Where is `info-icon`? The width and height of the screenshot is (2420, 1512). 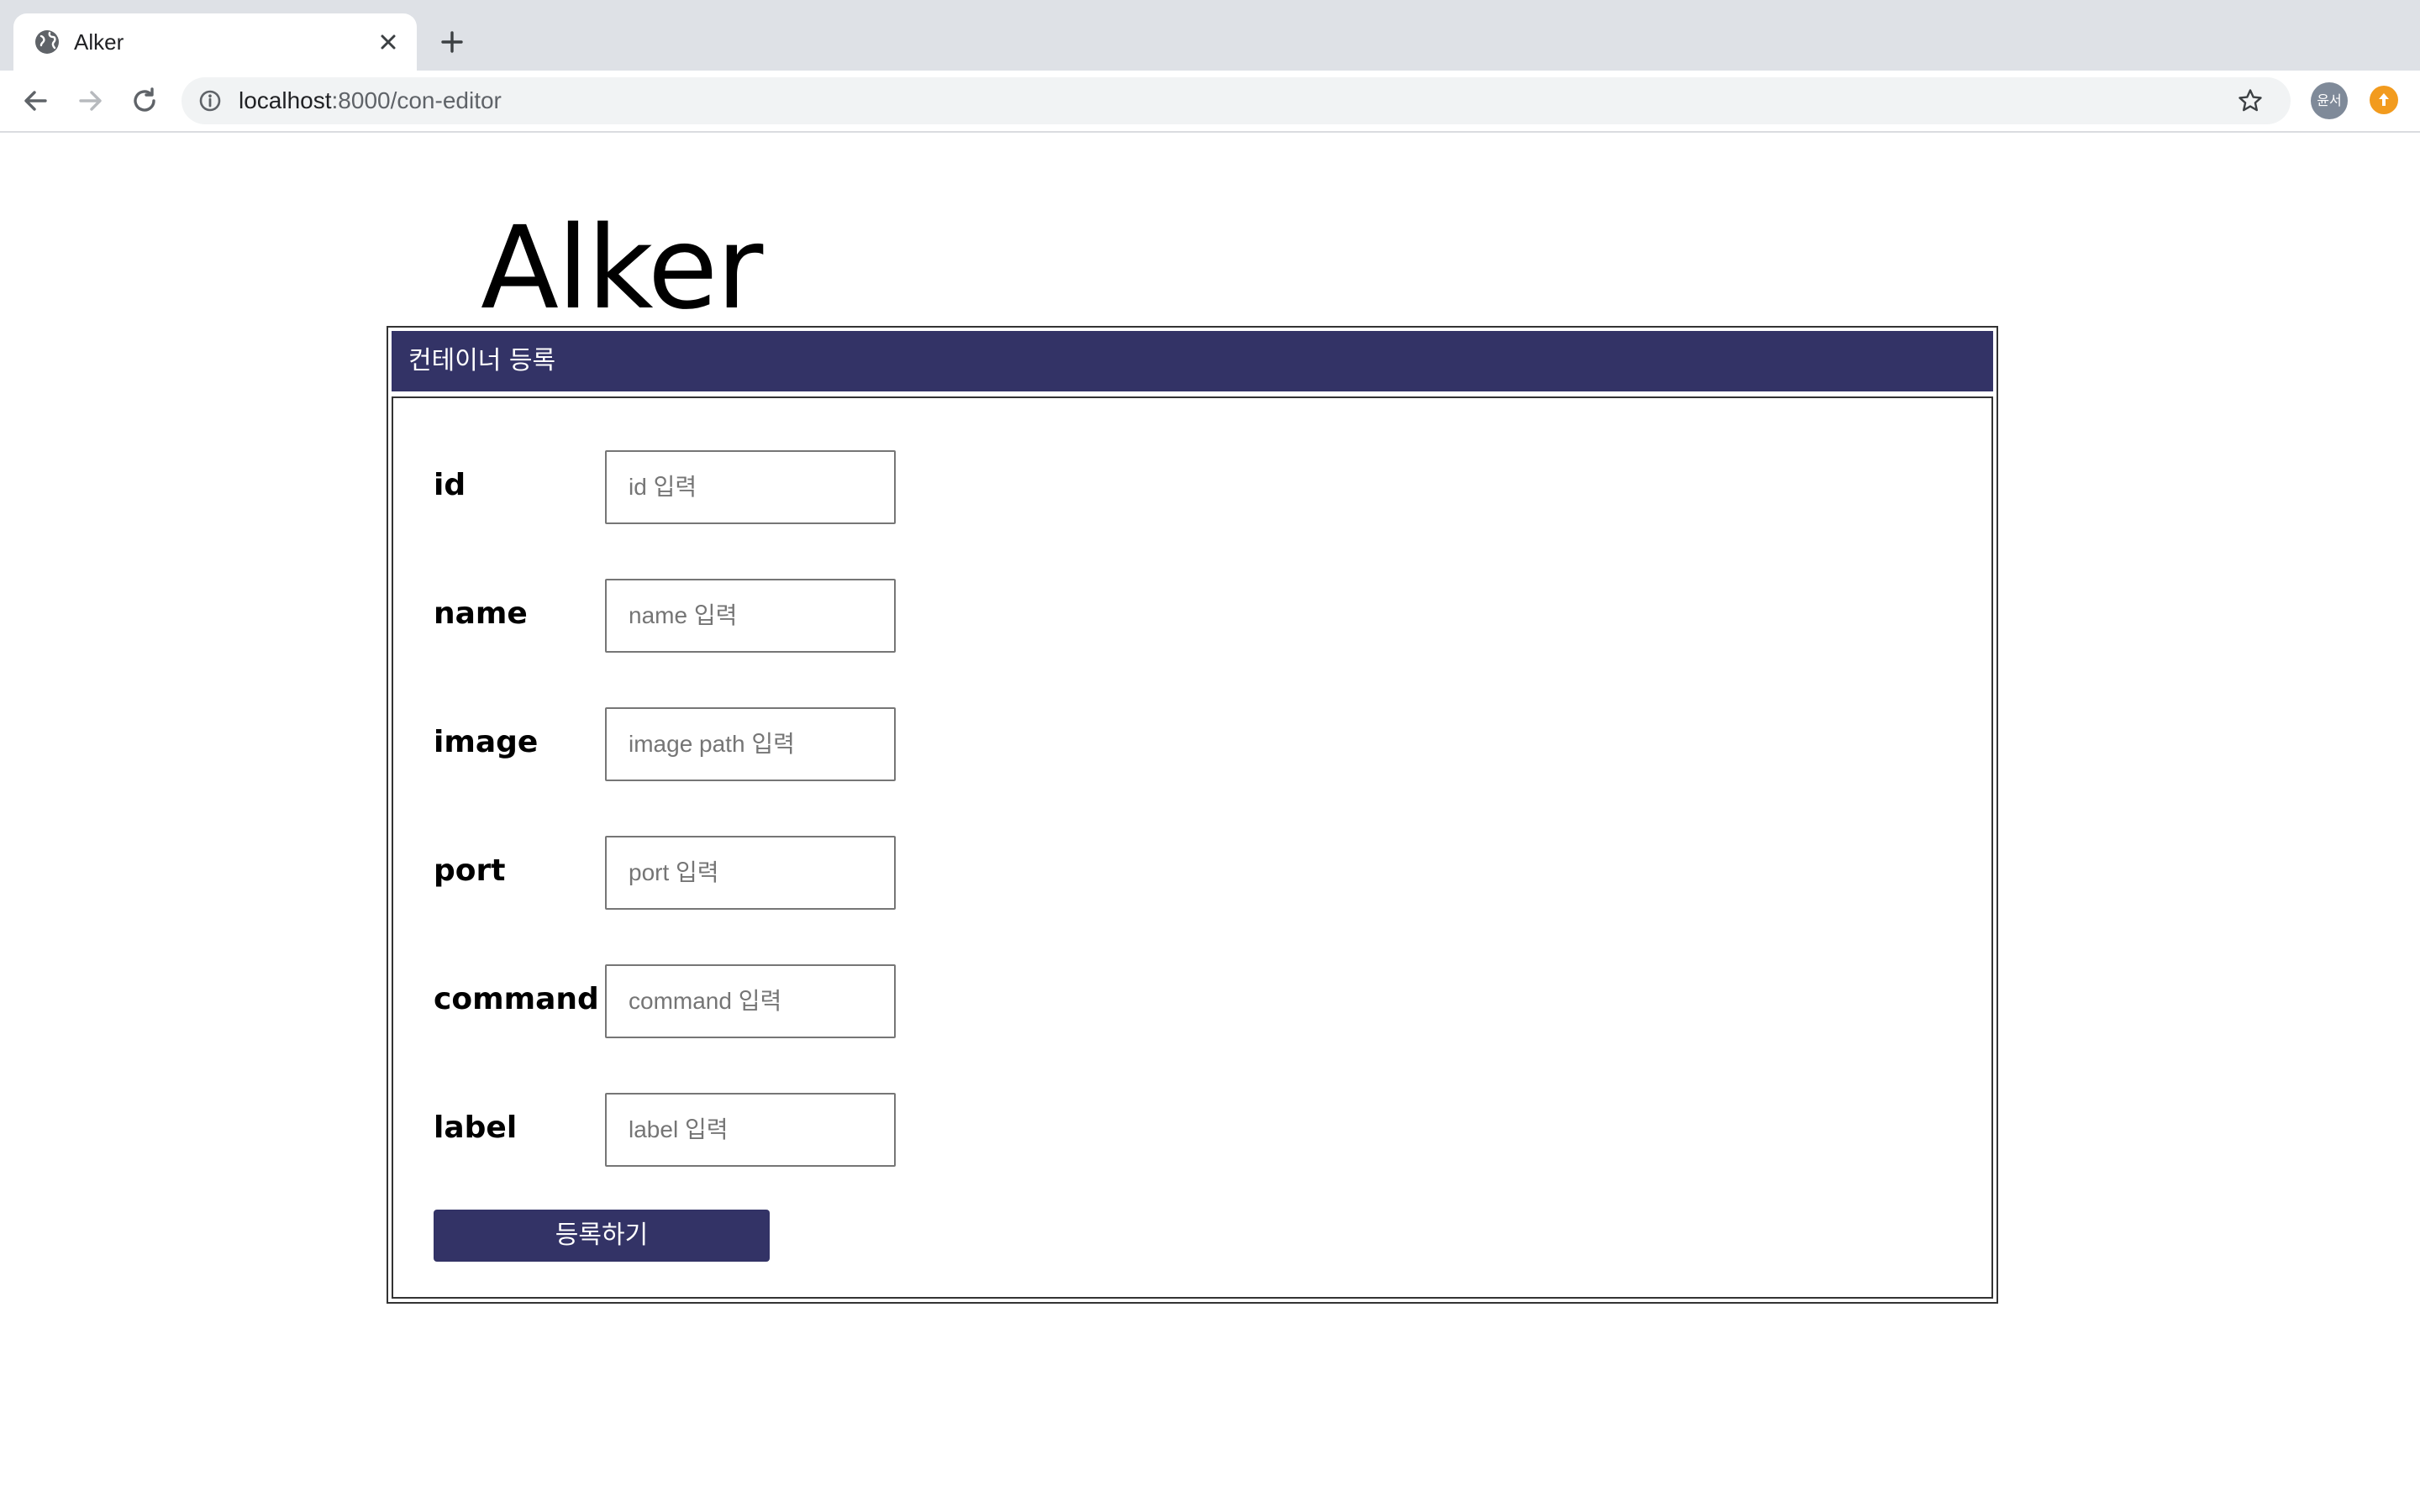
info-icon is located at coordinates (210, 101).